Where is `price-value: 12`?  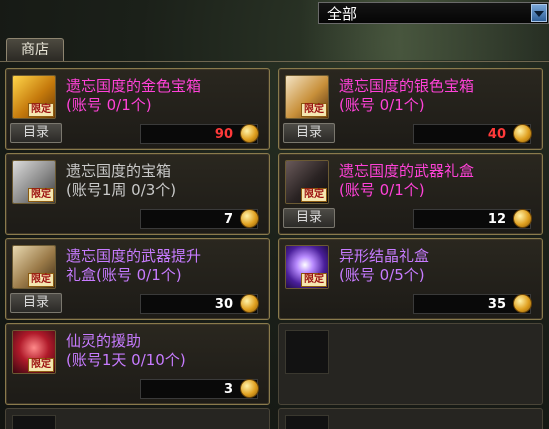
price-value: 12 is located at coordinates (496, 219).